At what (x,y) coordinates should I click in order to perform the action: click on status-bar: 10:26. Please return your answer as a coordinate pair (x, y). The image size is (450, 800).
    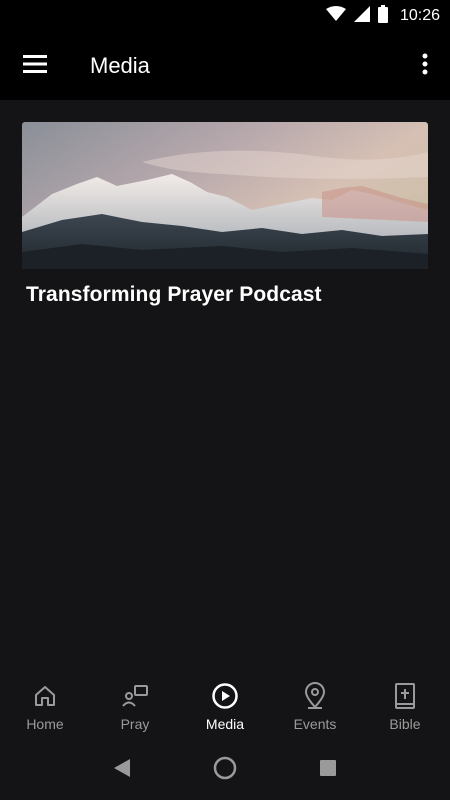
    Looking at the image, I should click on (225, 16).